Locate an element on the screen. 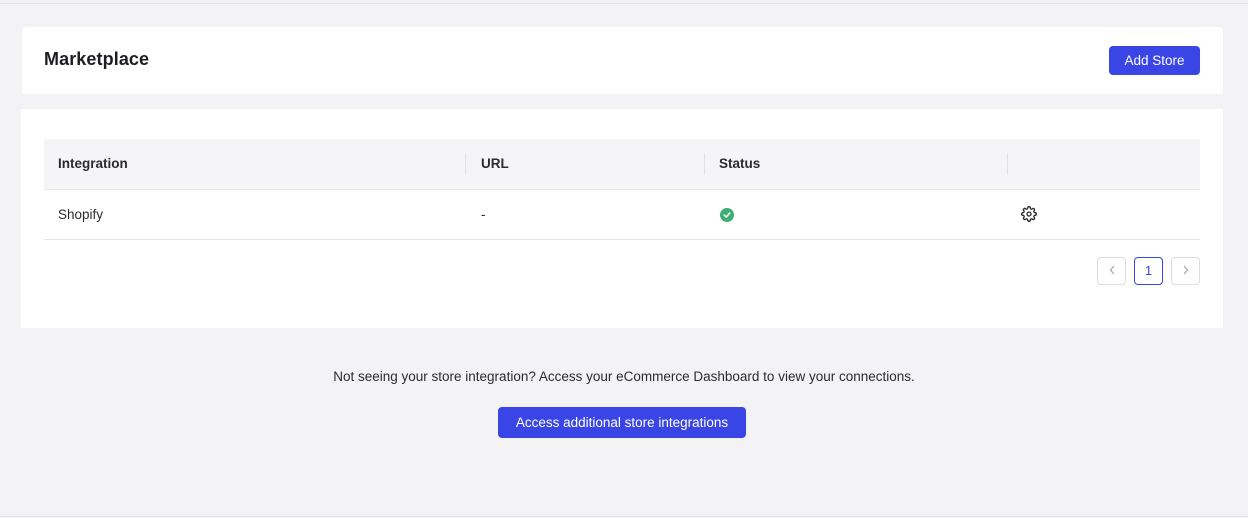 This screenshot has width=1248, height=518. page-number-button: 1 is located at coordinates (1148, 271).